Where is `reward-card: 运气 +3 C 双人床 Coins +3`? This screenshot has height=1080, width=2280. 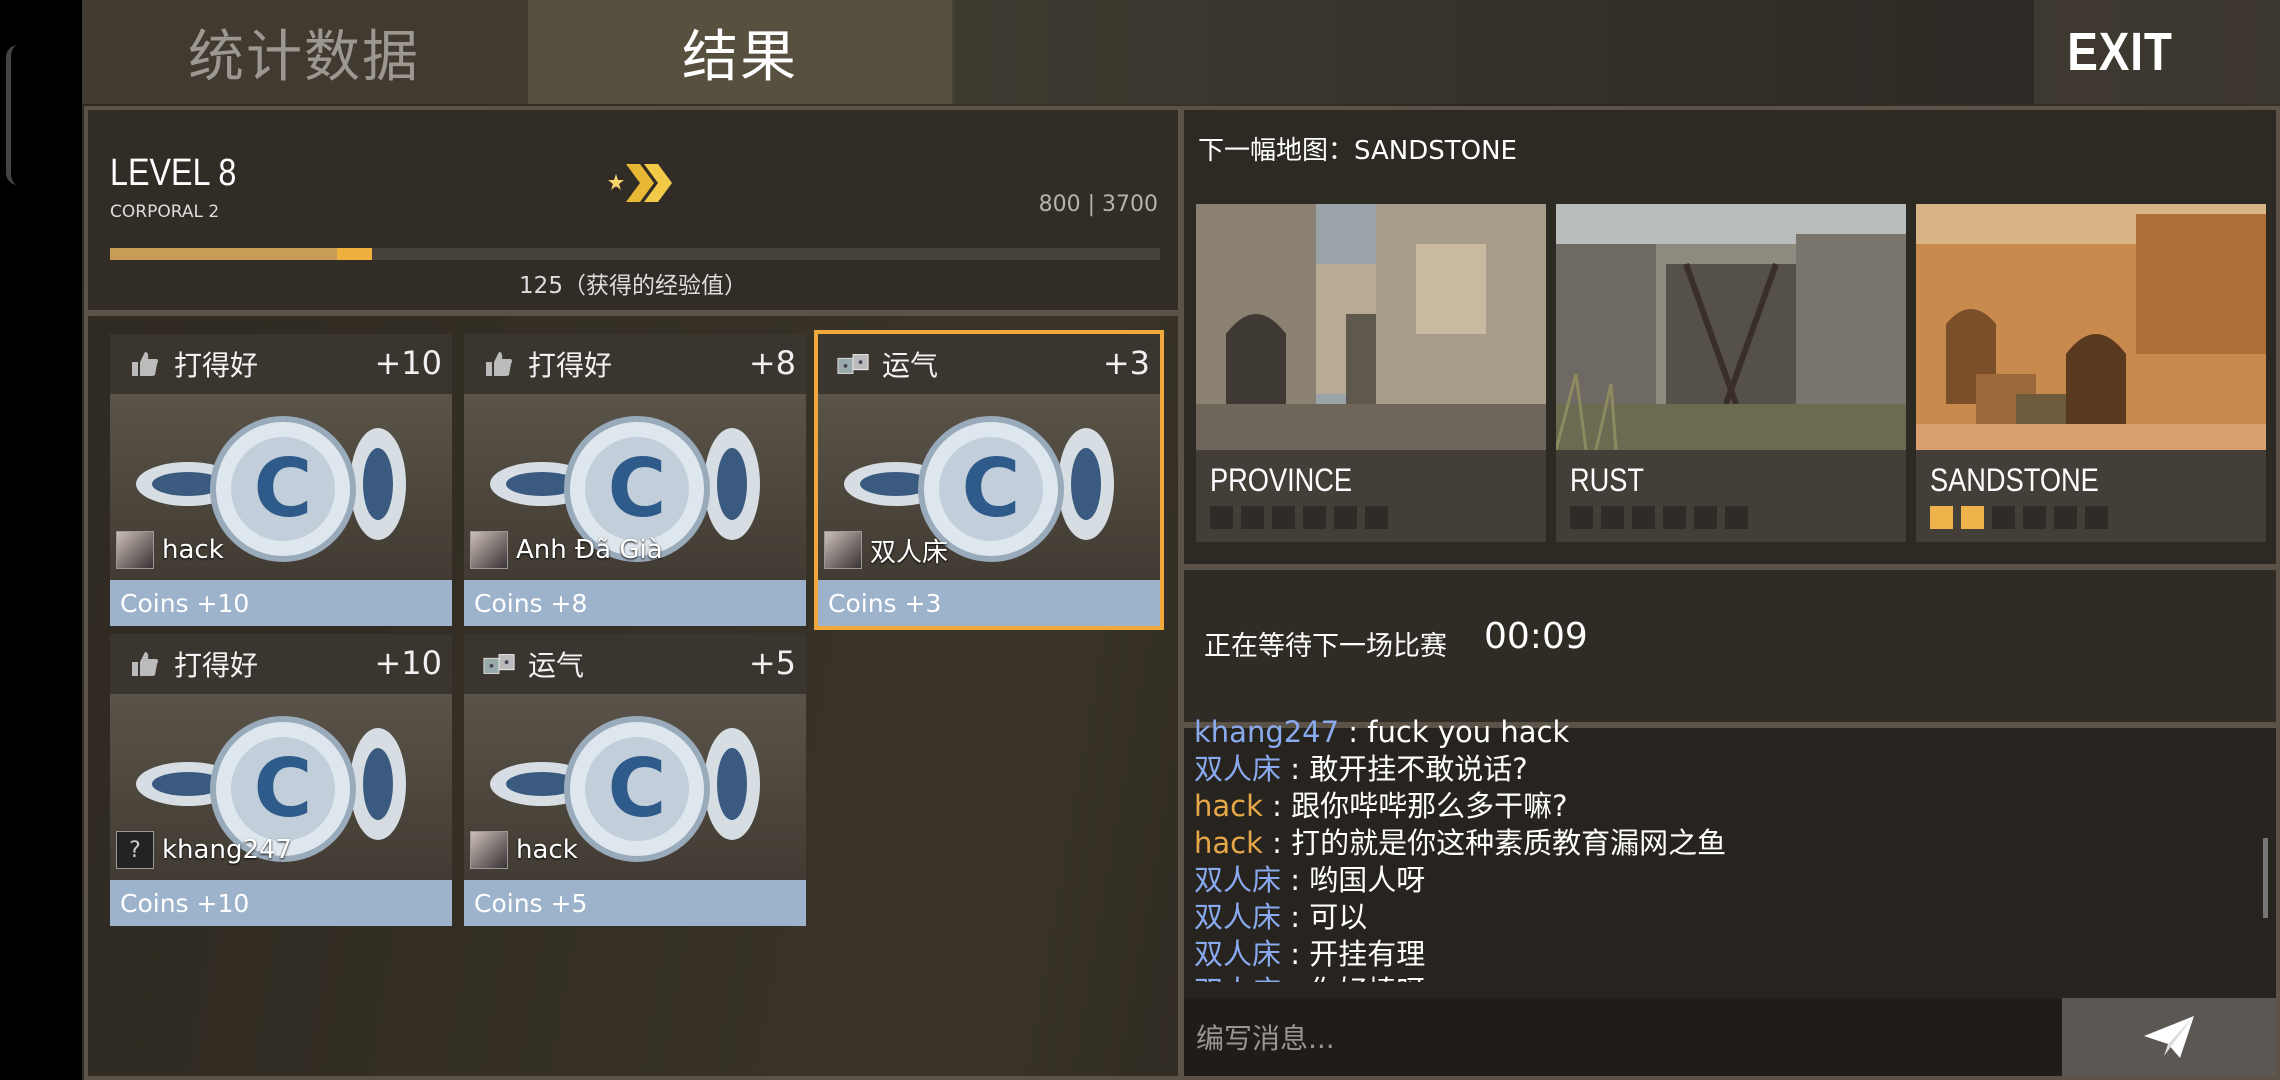
reward-card: 运气 +3 C 双人床 Coins +3 is located at coordinates (989, 480).